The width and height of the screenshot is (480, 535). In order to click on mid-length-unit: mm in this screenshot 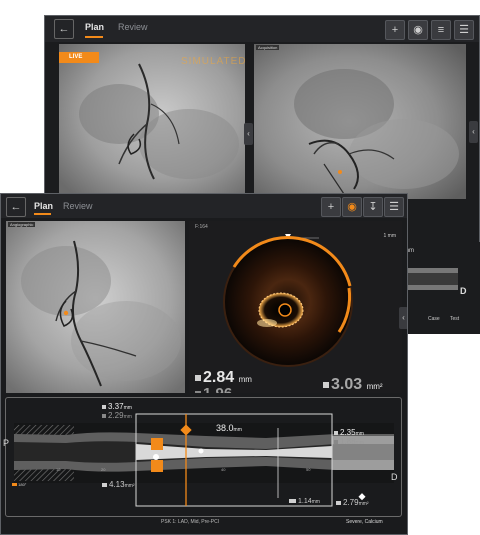, I will do `click(315, 502)`.